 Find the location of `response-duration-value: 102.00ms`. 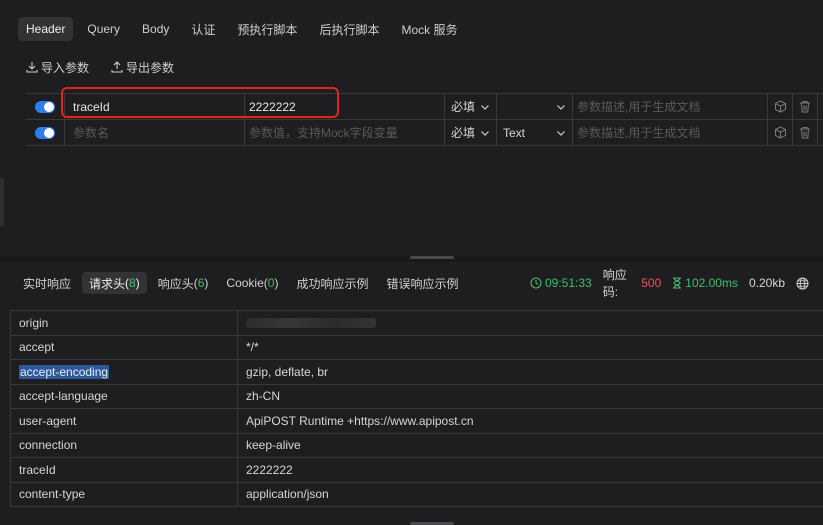

response-duration-value: 102.00ms is located at coordinates (711, 283).